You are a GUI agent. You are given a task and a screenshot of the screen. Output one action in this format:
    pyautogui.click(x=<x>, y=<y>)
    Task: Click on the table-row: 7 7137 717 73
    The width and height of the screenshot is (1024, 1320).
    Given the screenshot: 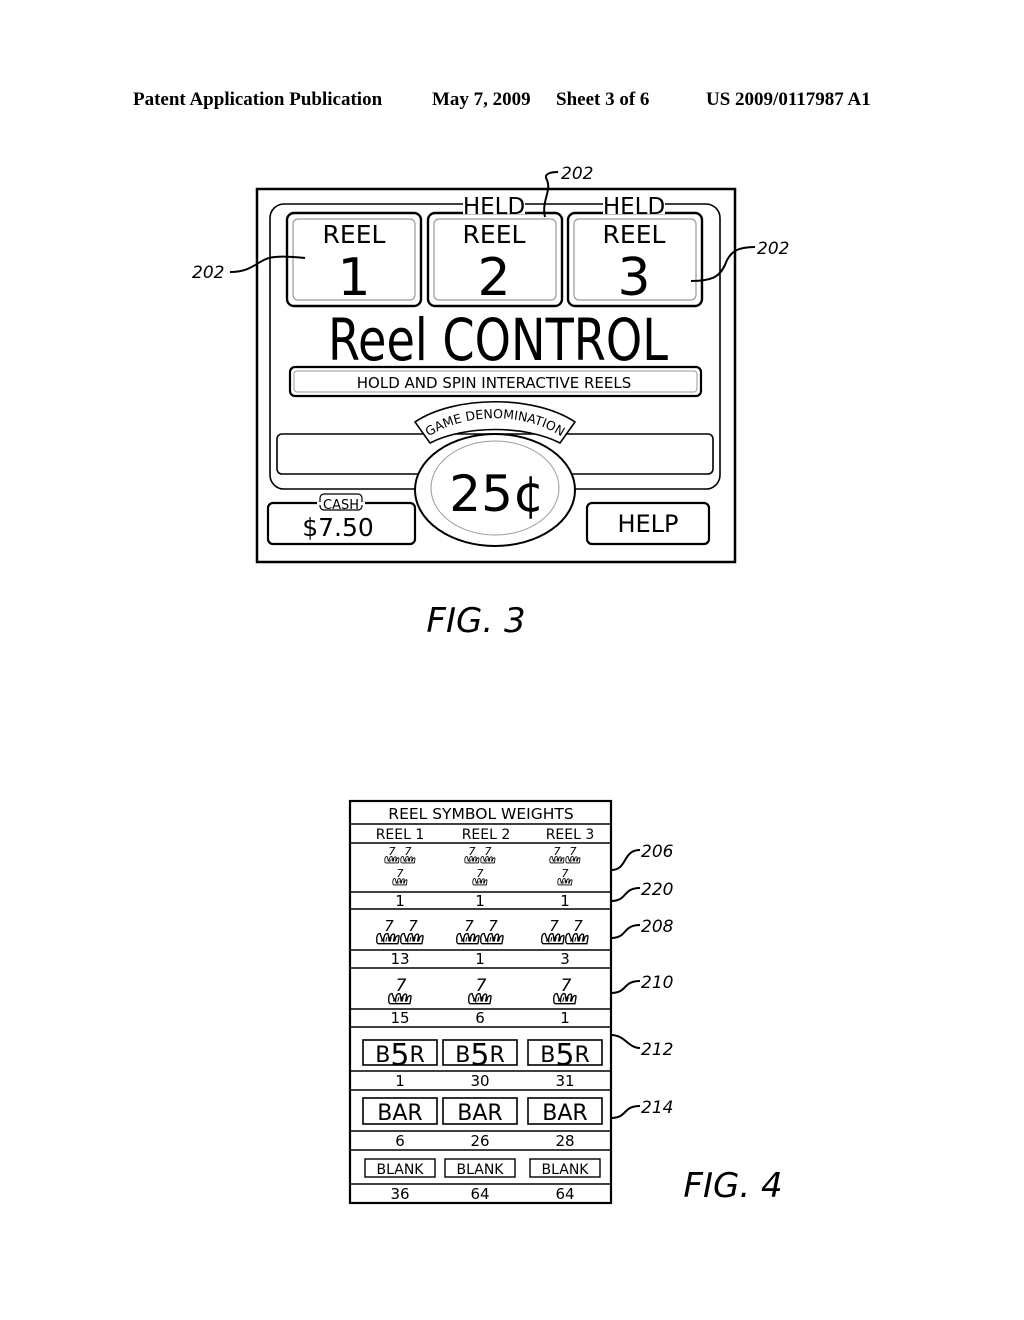 What is the action you would take?
    pyautogui.click(x=480, y=943)
    